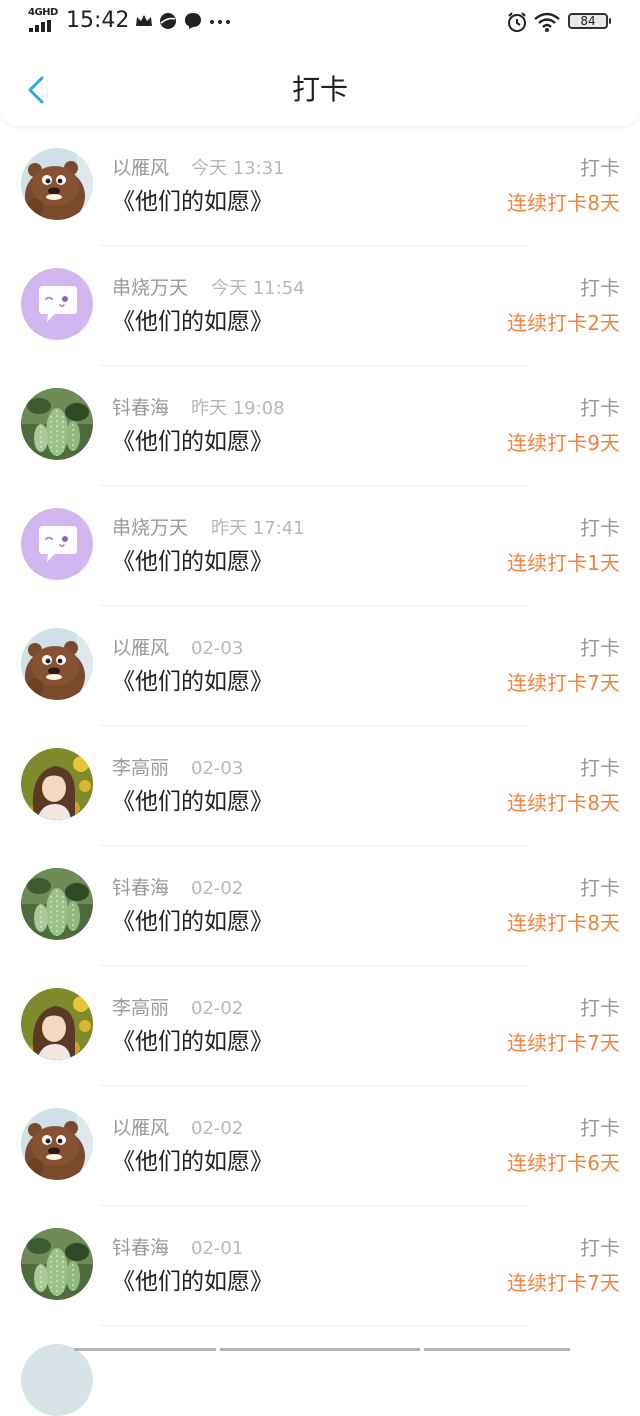  I want to click on back-button, so click(36, 90).